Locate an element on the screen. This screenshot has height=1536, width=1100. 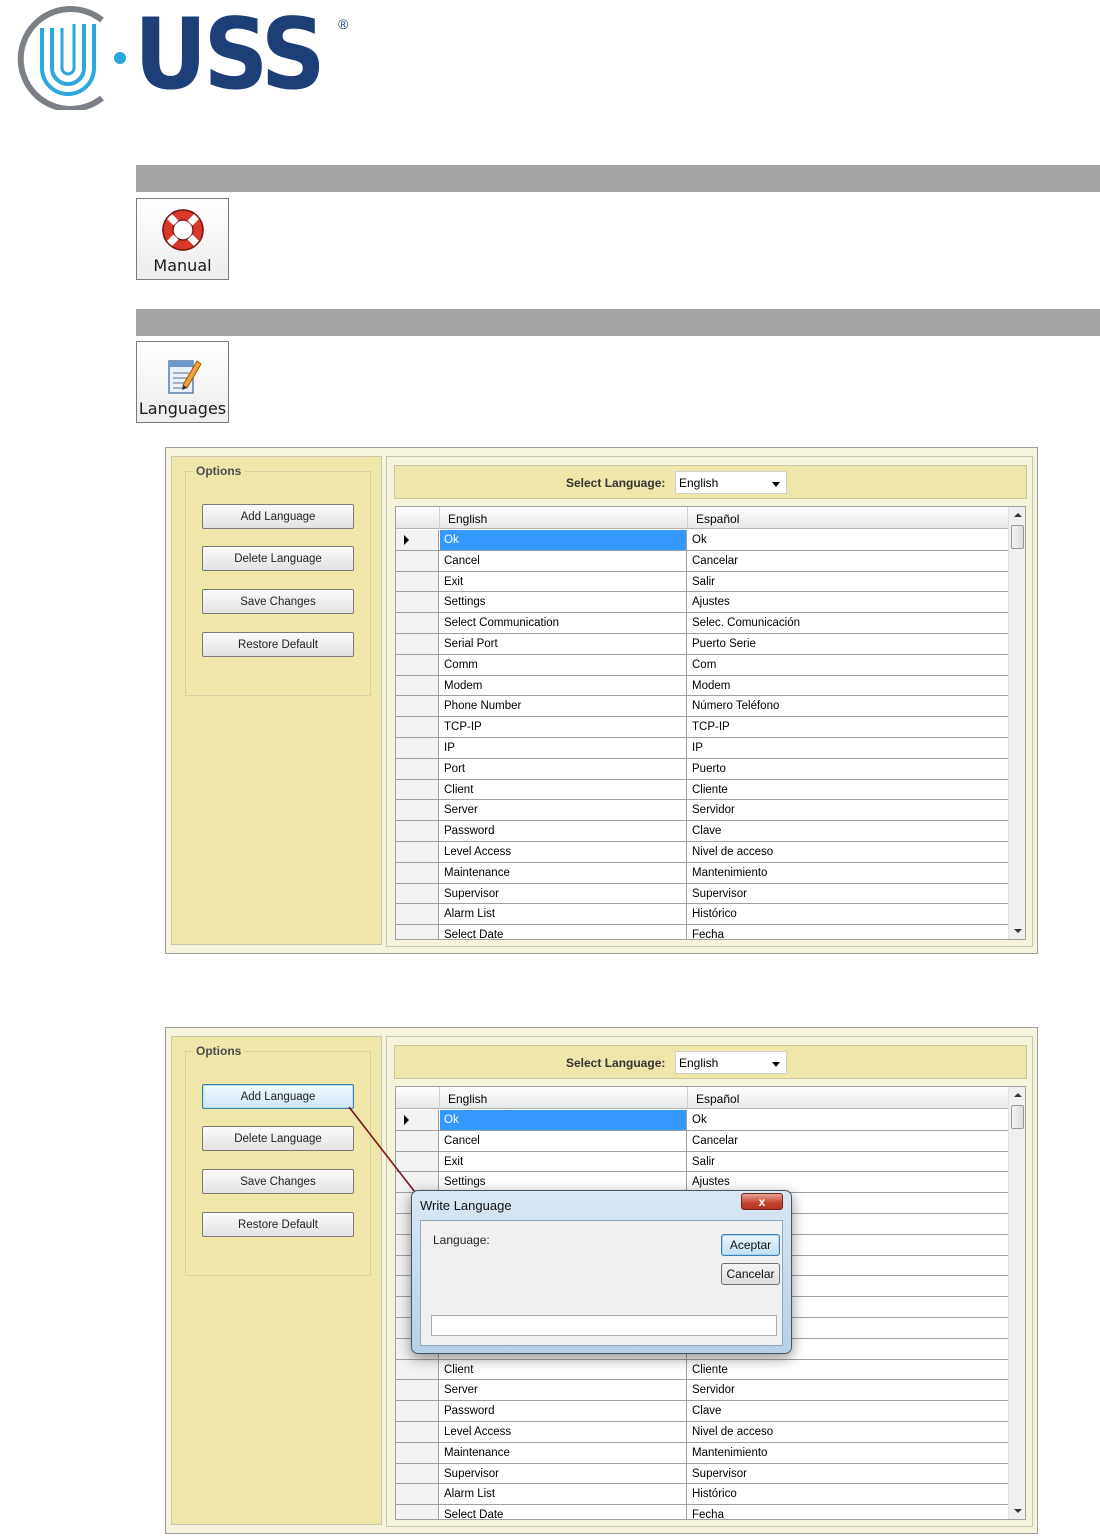
cell-espanol: Histórico is located at coordinates (848, 1494).